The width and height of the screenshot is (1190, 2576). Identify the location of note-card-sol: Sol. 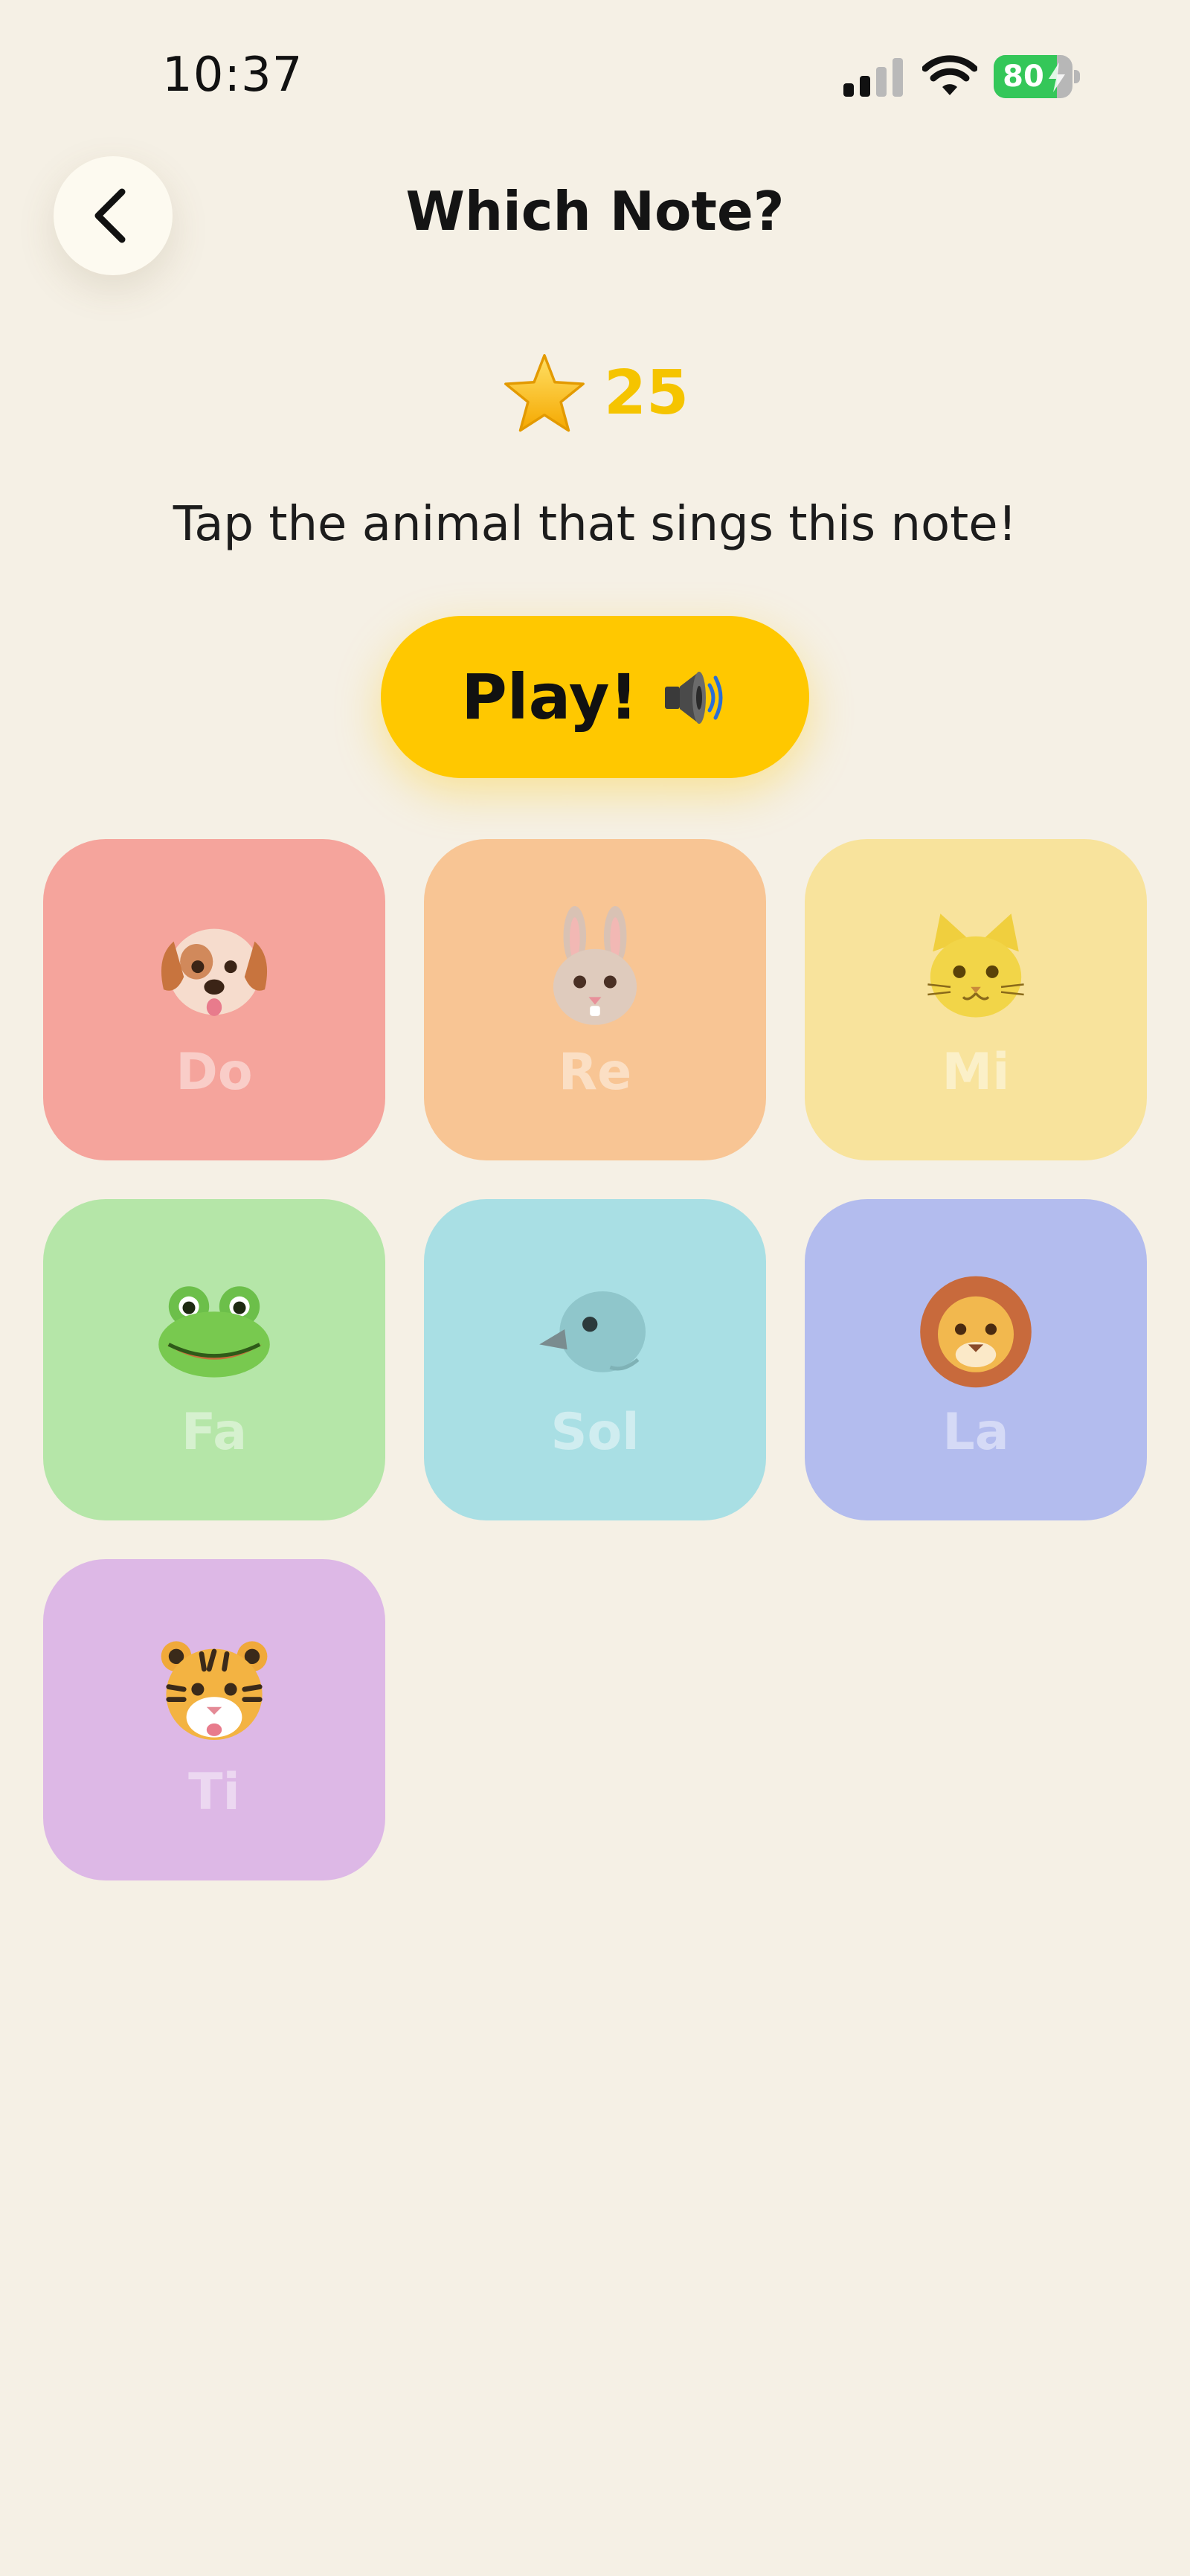
(595, 1359).